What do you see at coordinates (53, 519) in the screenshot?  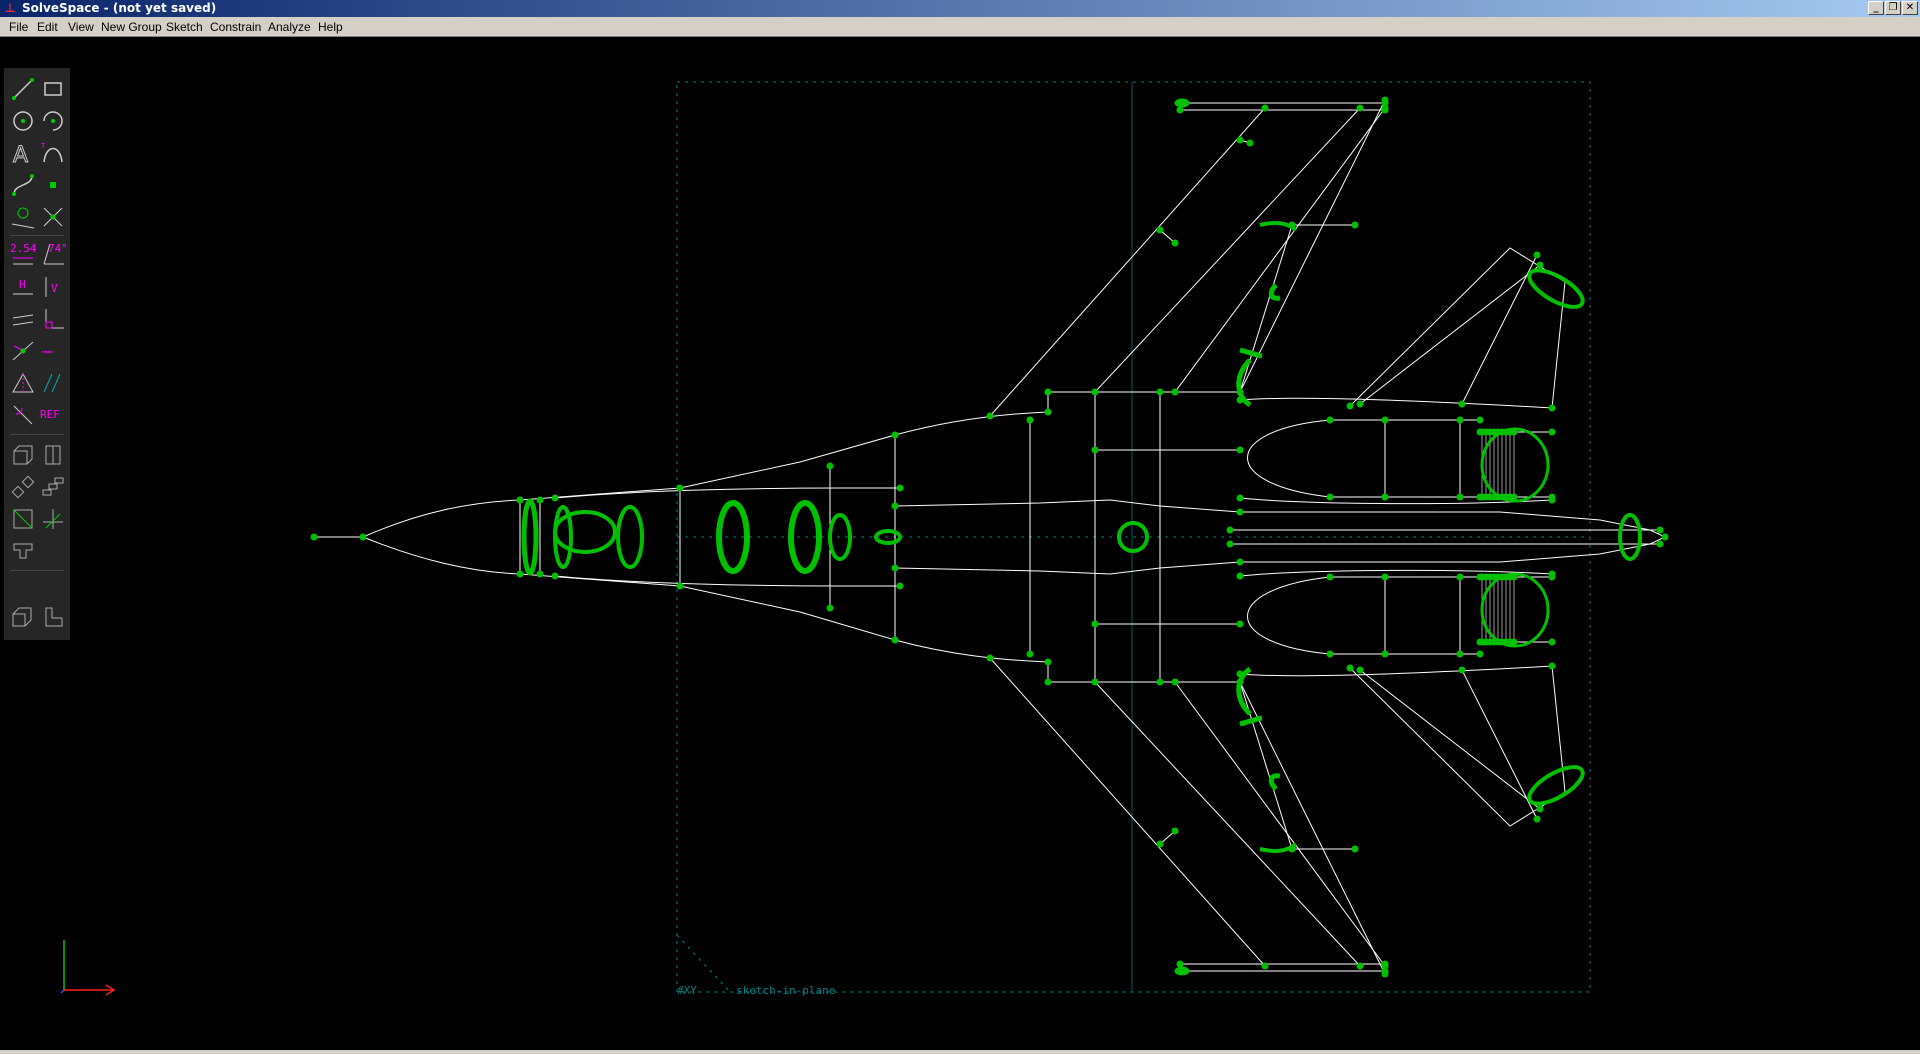 I see `sketch-in-3d-icon` at bounding box center [53, 519].